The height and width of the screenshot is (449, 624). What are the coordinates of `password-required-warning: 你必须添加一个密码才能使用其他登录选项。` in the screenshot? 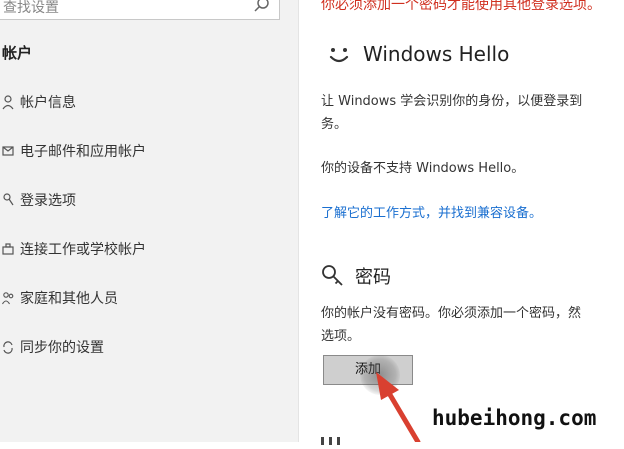 It's located at (461, 6).